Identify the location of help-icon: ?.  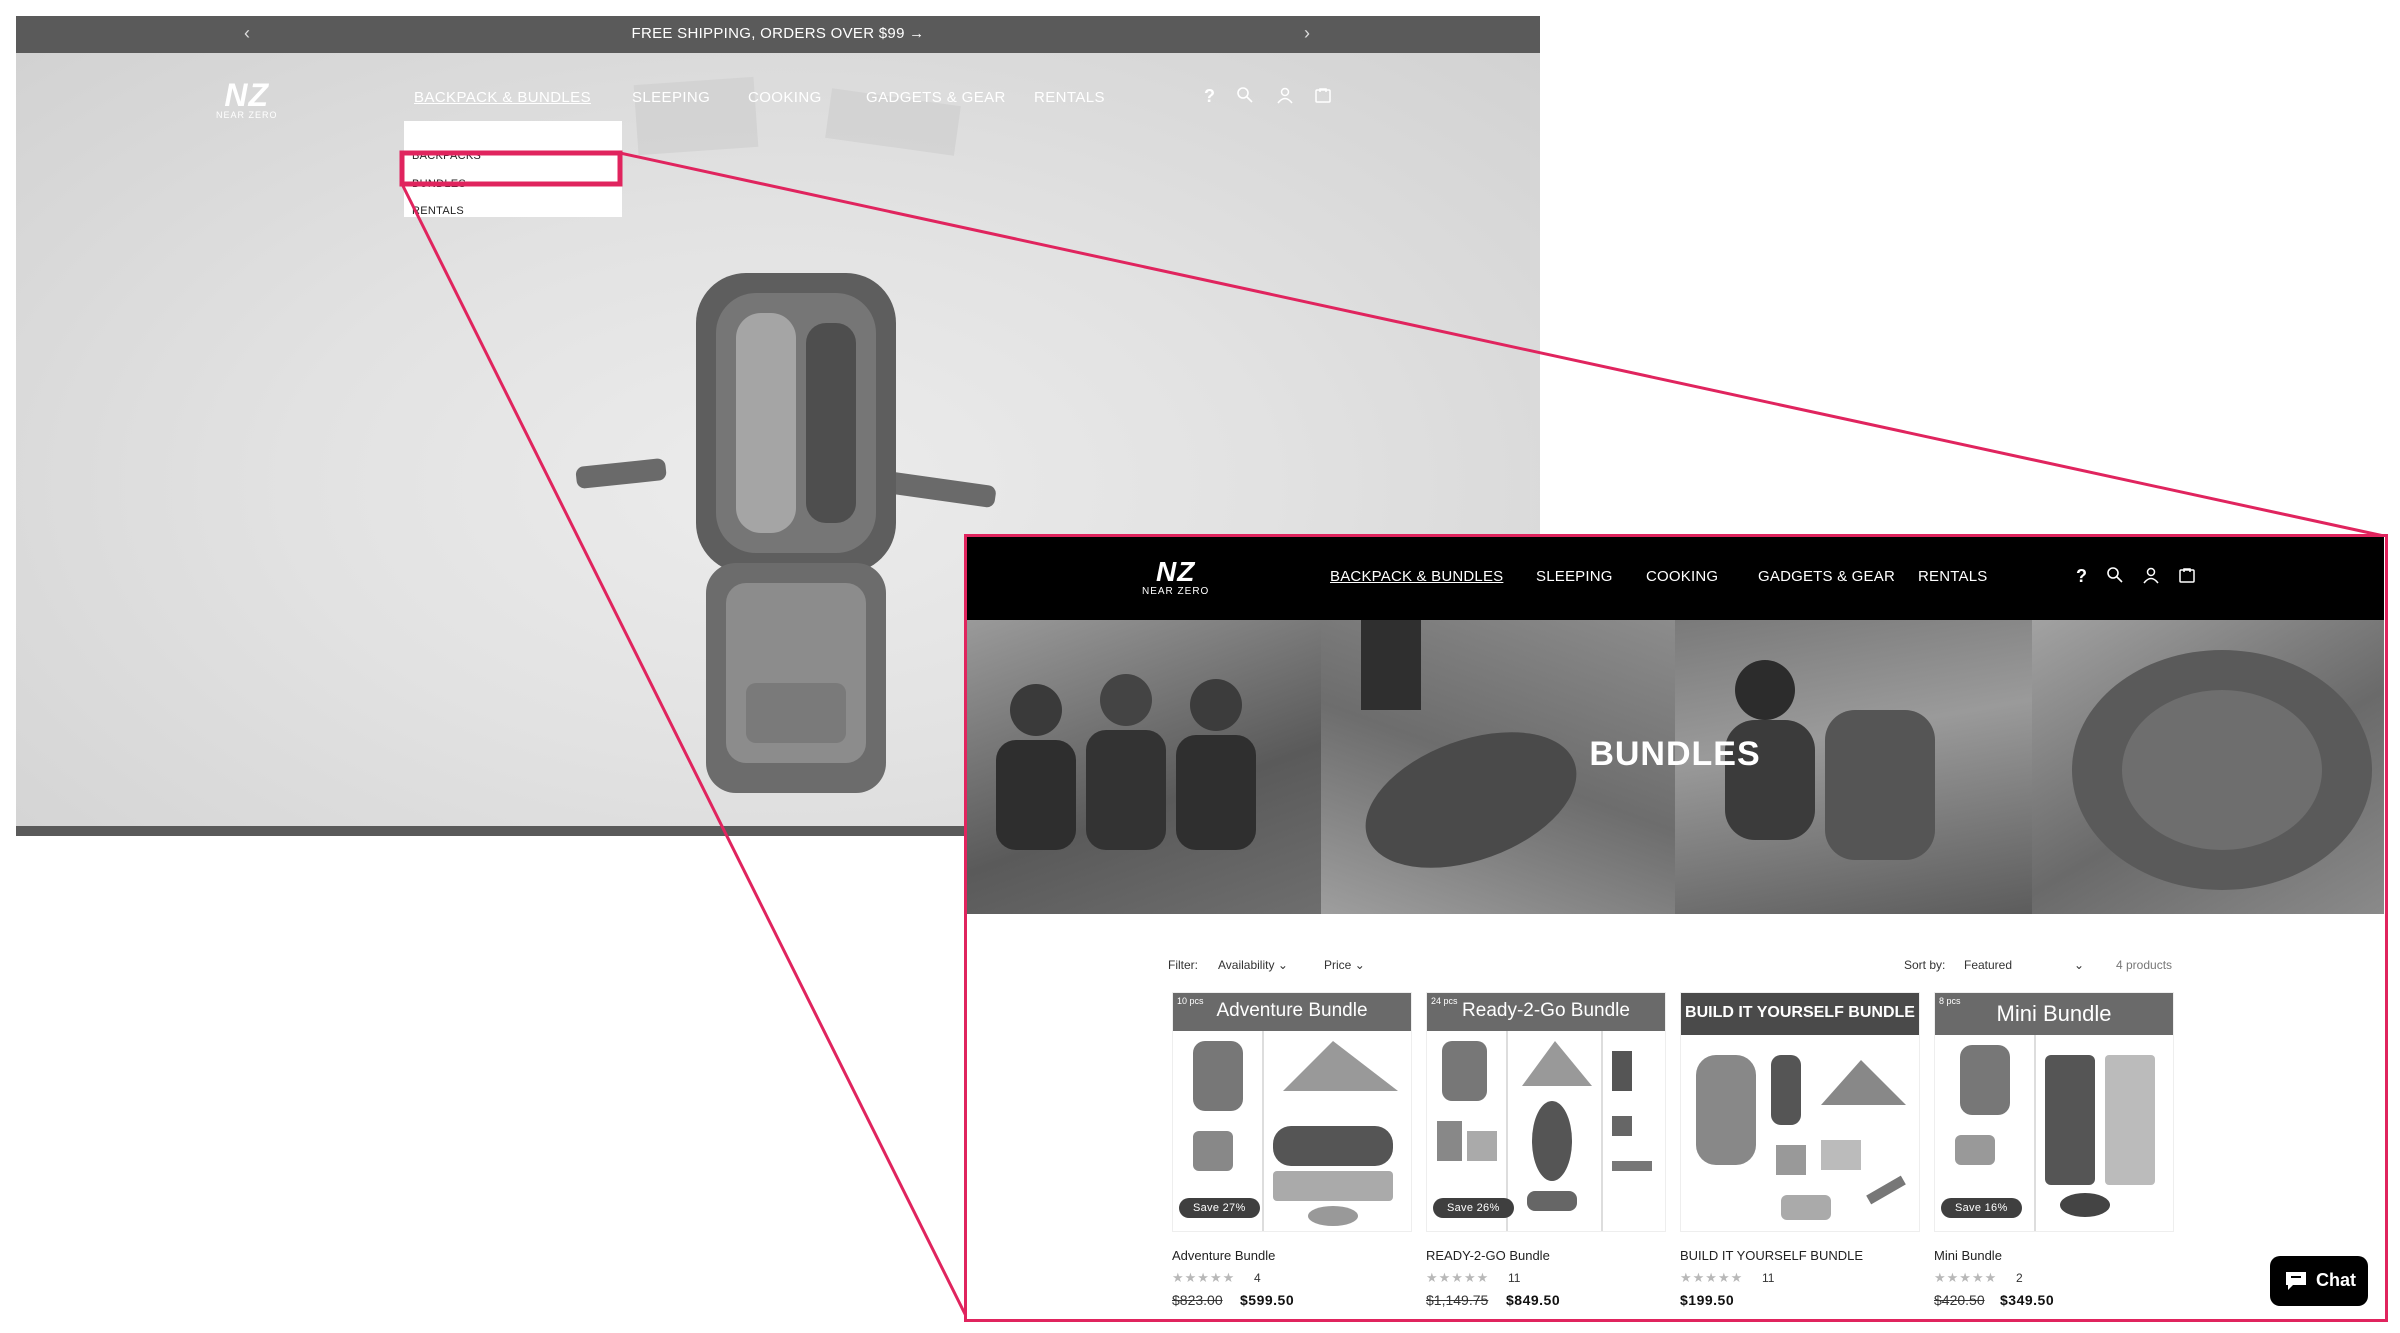
(1209, 96).